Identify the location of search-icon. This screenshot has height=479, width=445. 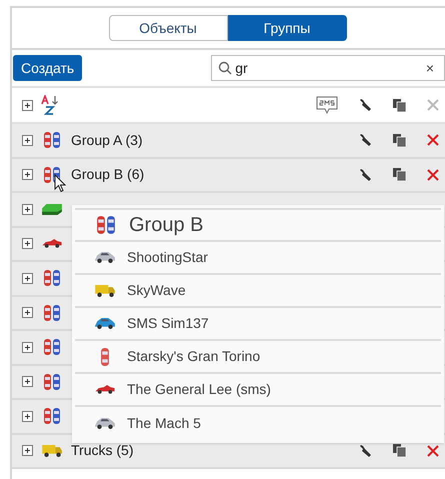
(225, 68).